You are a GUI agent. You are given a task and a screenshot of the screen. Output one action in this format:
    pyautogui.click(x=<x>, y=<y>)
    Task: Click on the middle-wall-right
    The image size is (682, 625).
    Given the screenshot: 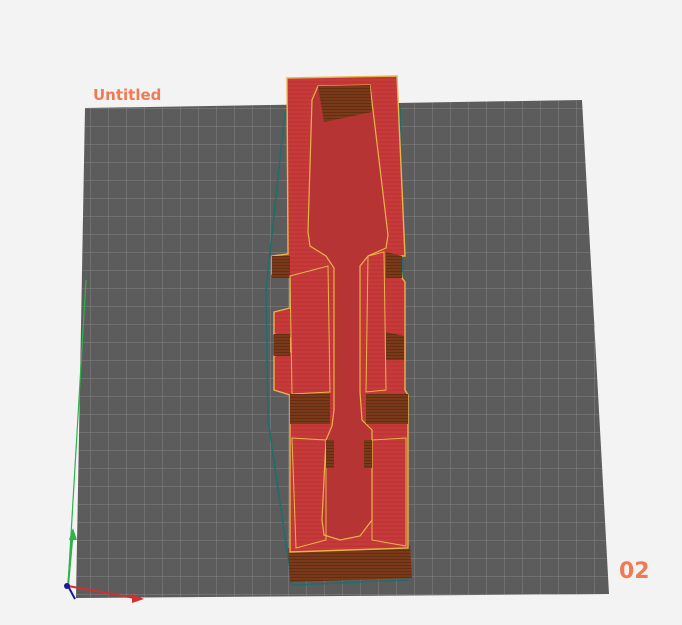 What is the action you would take?
    pyautogui.click(x=387, y=409)
    